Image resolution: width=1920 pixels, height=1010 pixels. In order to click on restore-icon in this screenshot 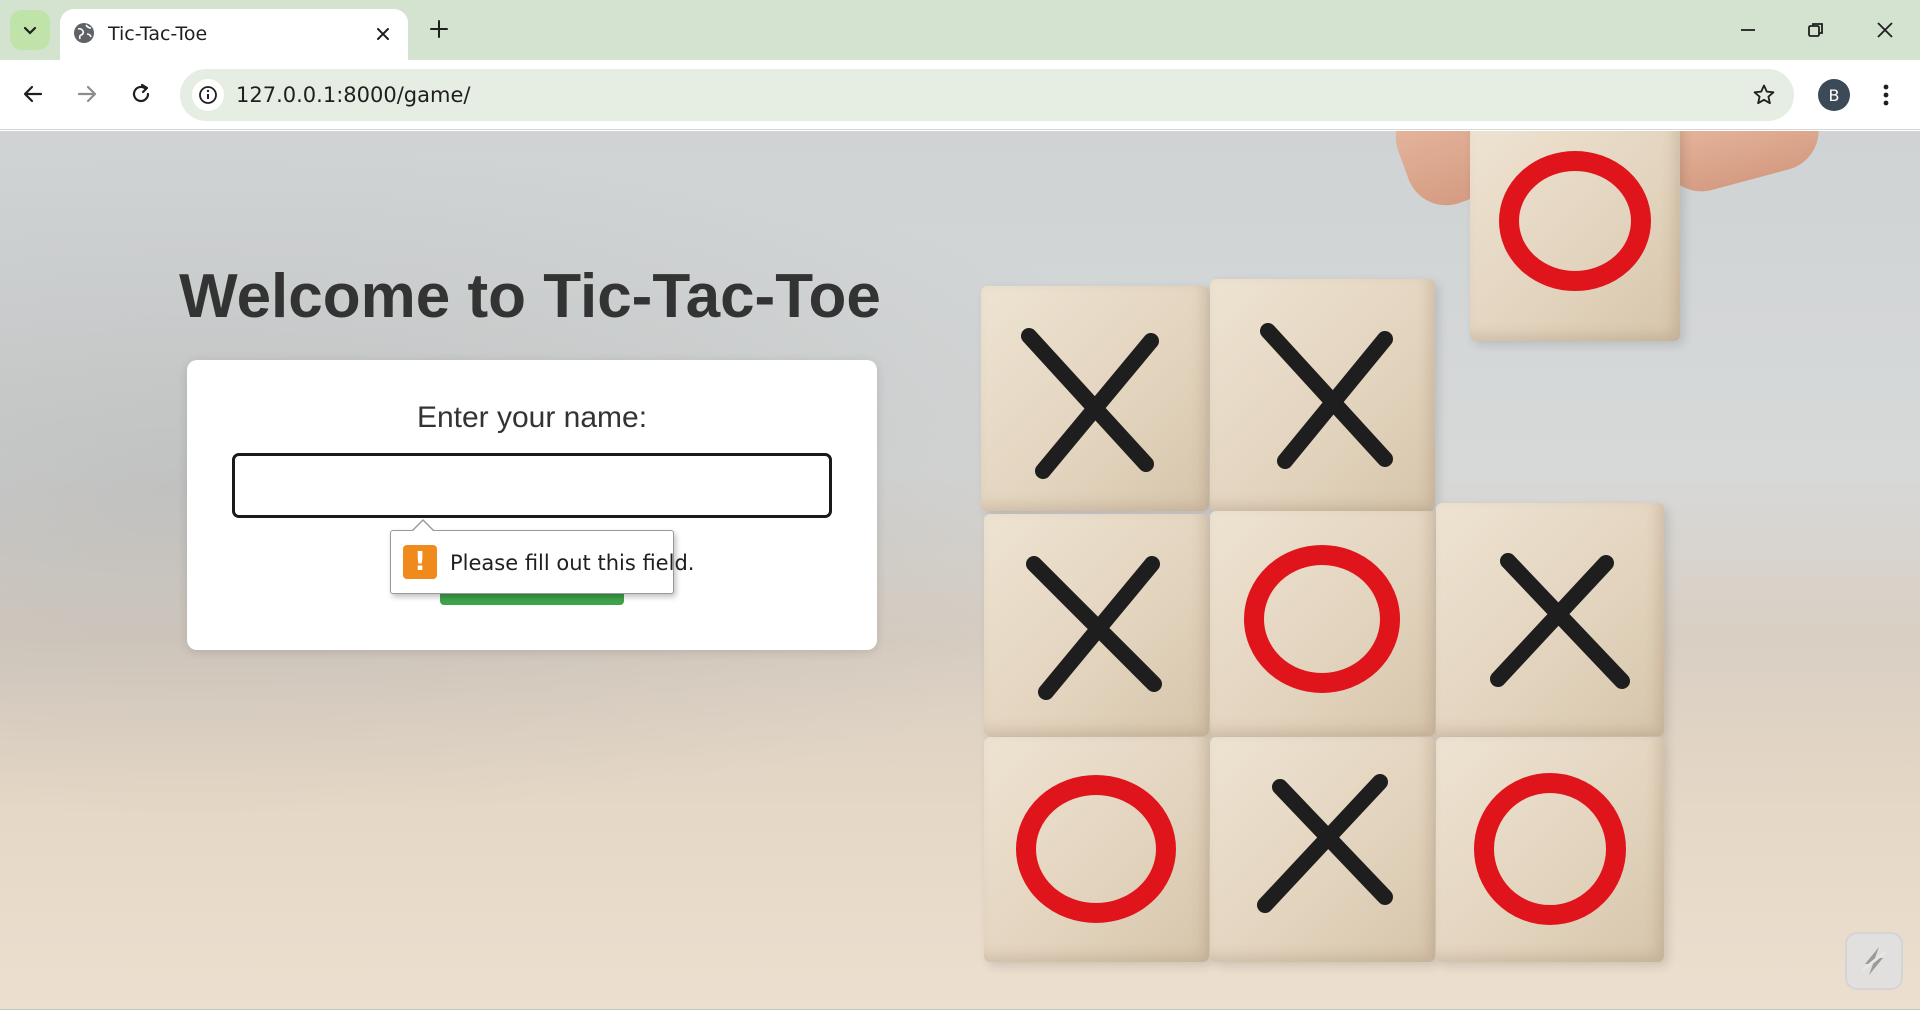, I will do `click(1815, 30)`.